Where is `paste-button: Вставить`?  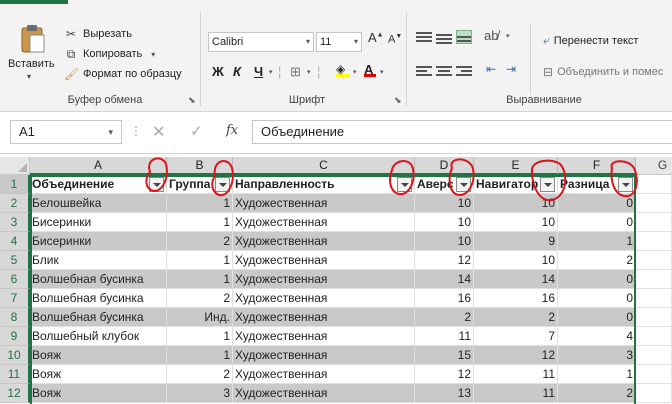
paste-button: Вставить is located at coordinates (31, 64).